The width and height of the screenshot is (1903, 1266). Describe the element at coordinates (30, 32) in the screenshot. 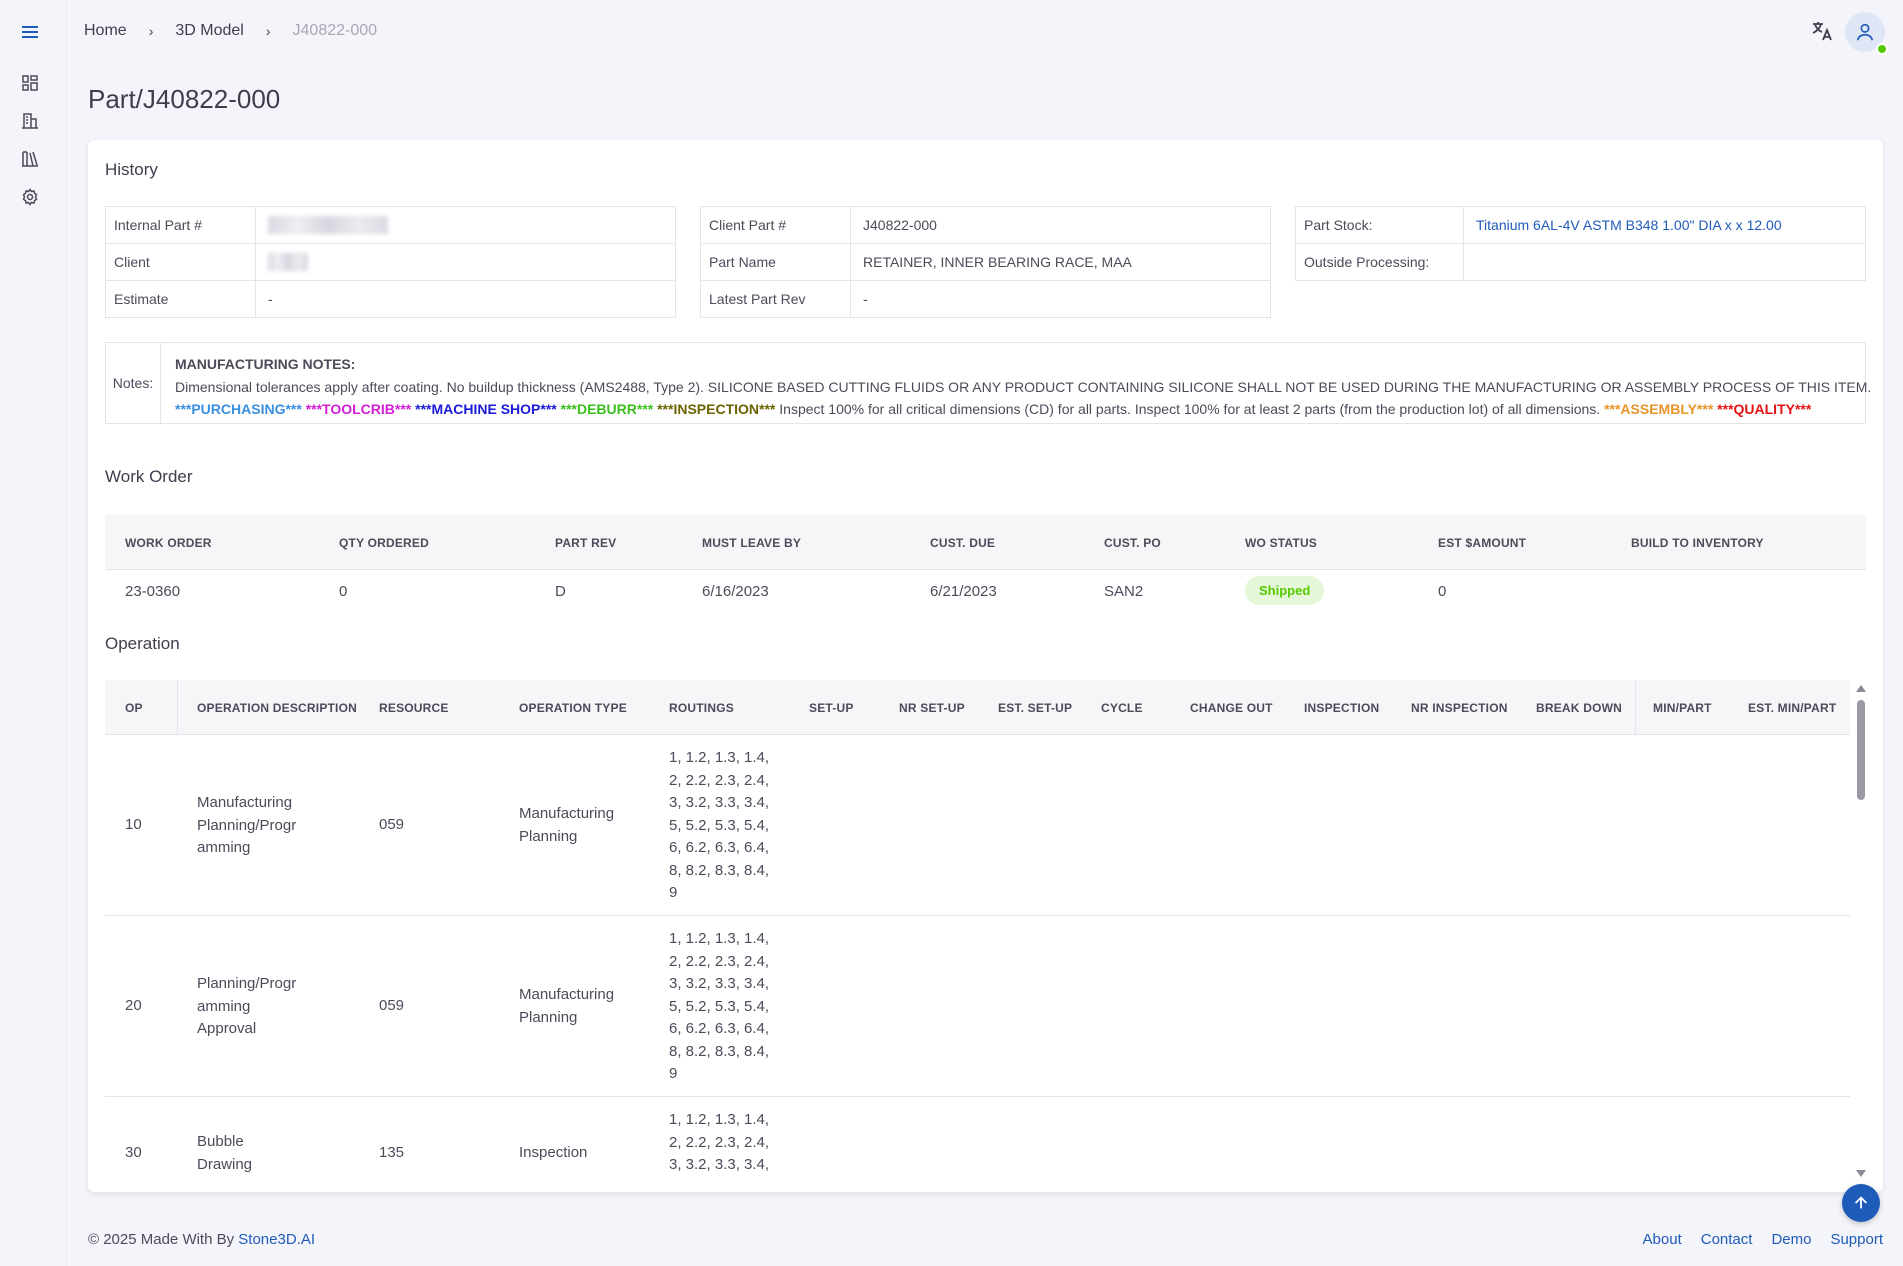

I see `hamburger-menu-icon` at that location.